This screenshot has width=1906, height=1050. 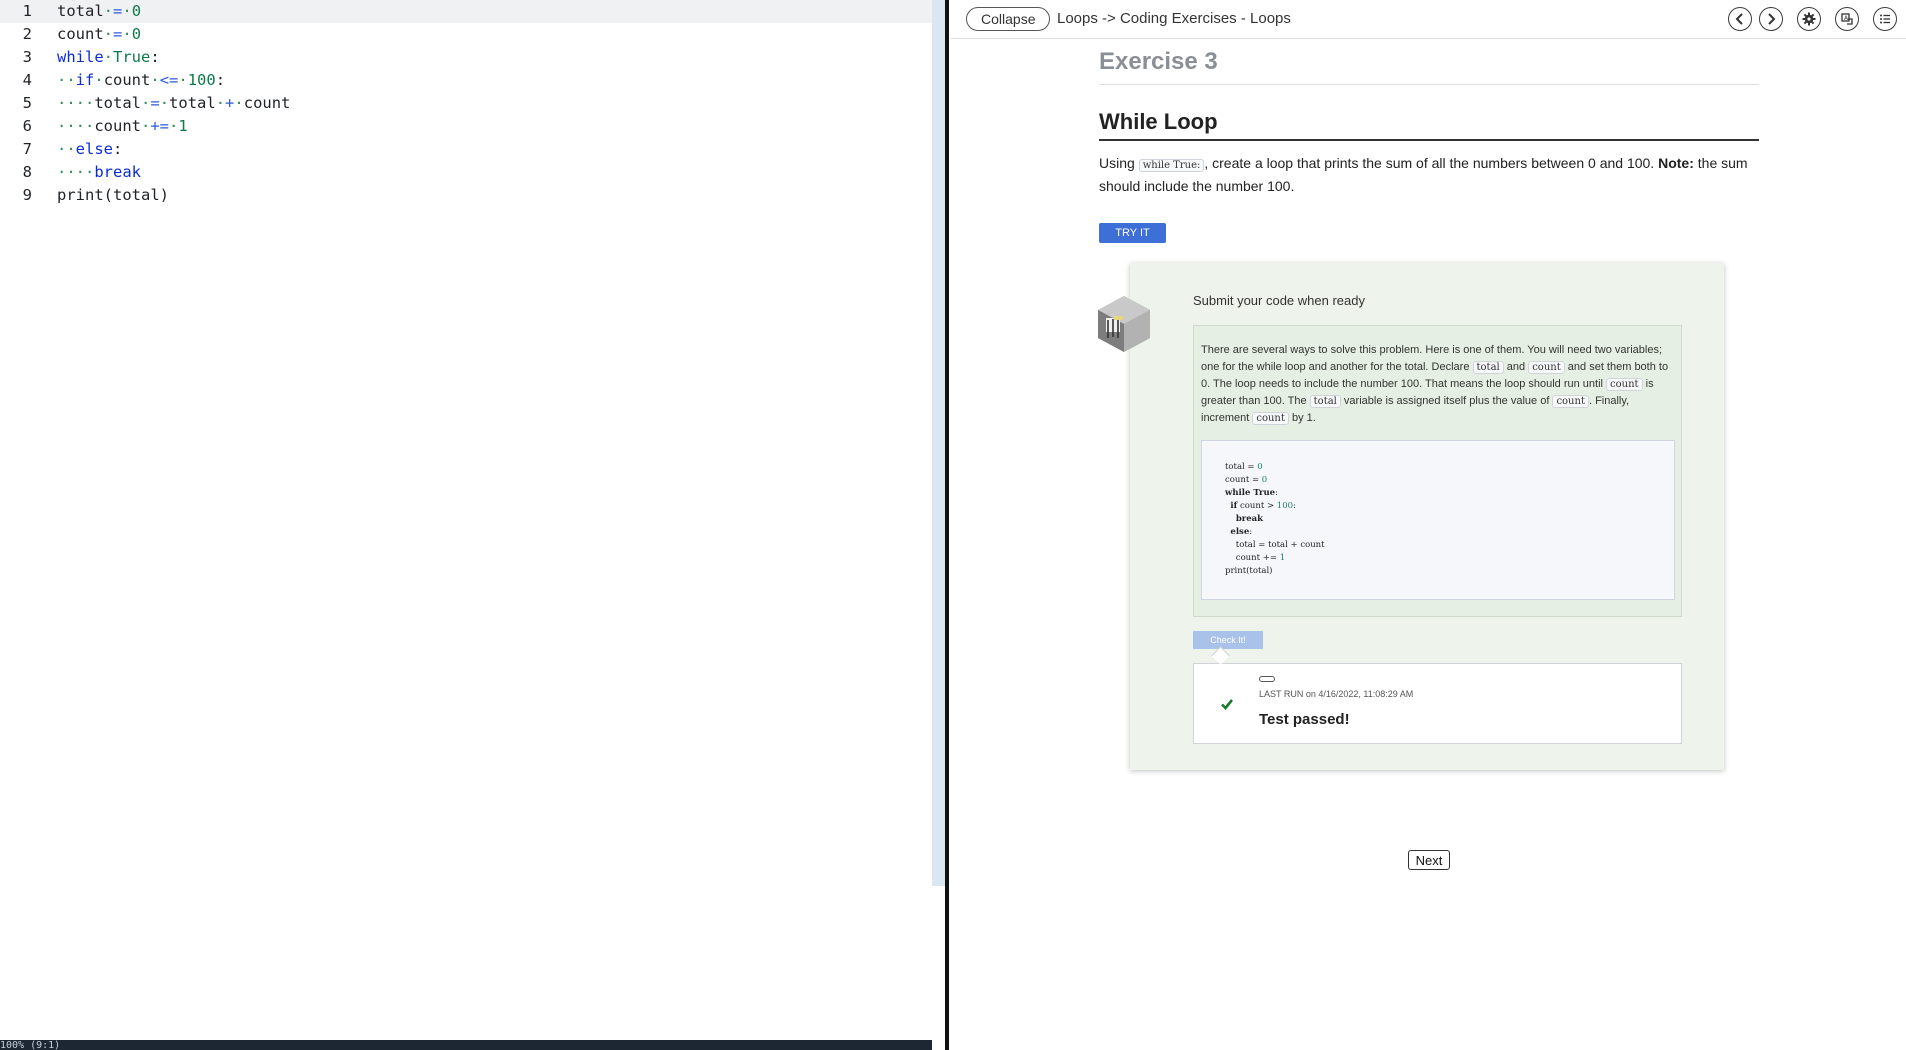 I want to click on code-text: print(total), so click(x=113, y=195).